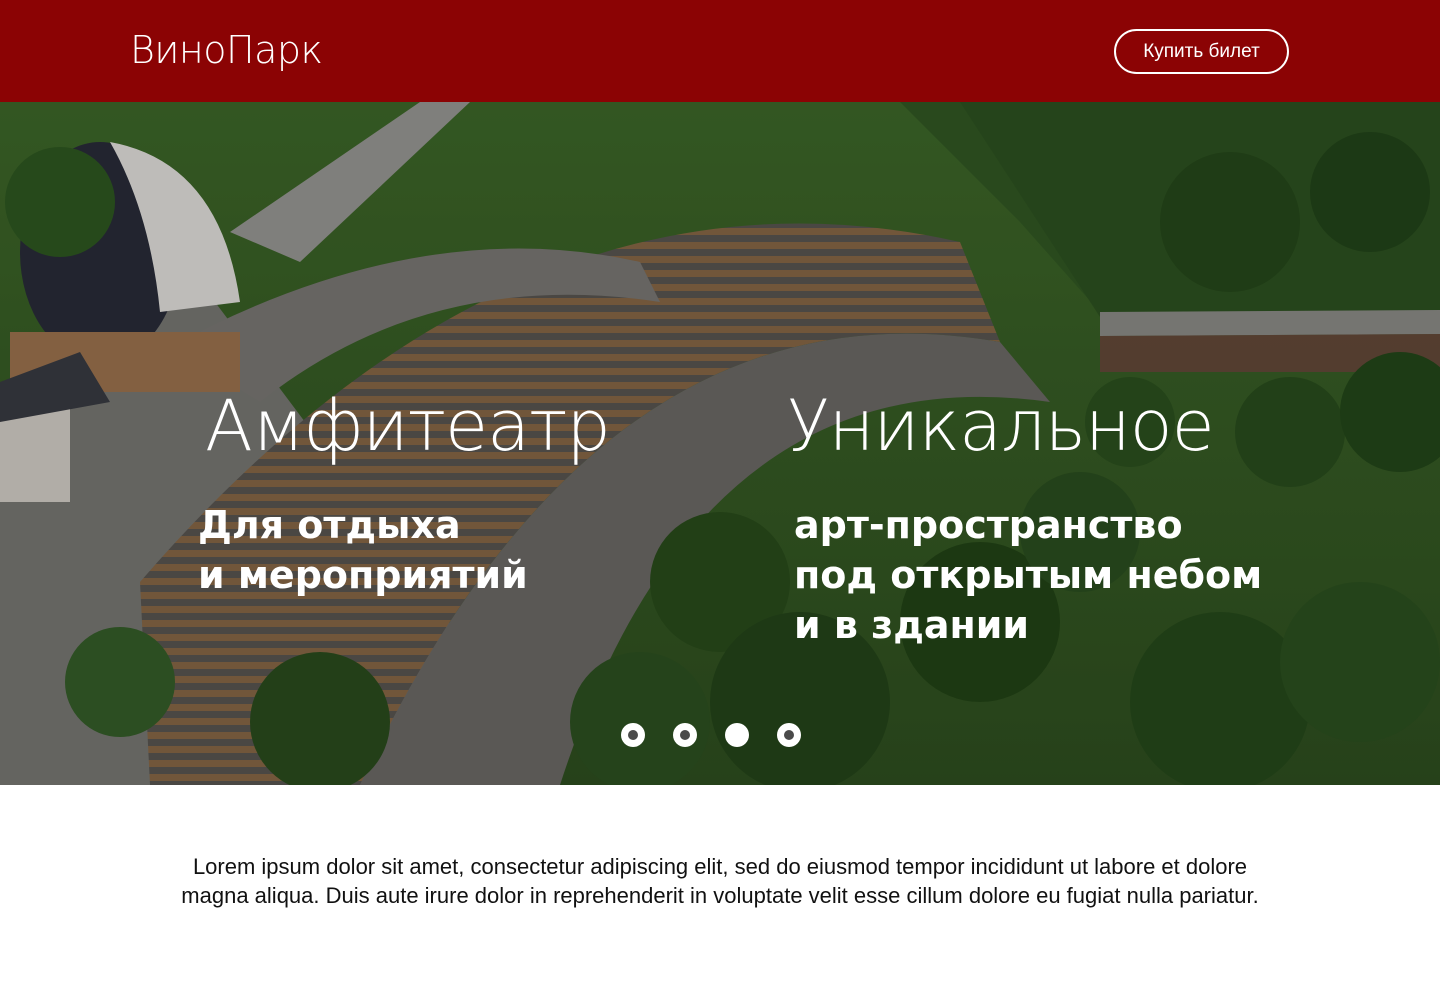  I want to click on hero-left-line-2: и мероприятий, so click(363, 575).